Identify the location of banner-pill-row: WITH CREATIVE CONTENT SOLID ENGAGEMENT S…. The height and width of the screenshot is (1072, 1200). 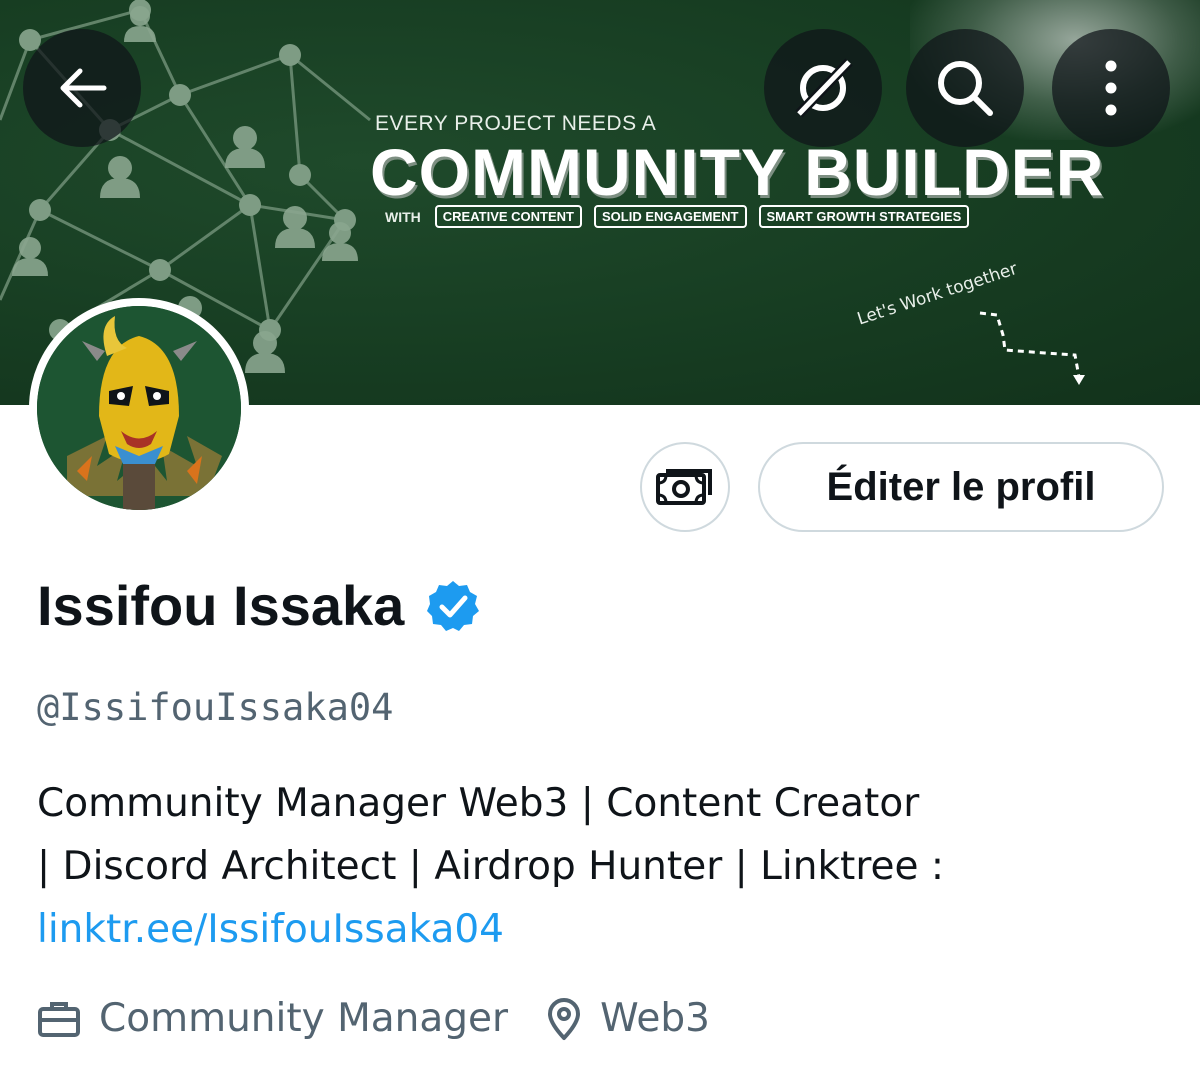
(677, 216).